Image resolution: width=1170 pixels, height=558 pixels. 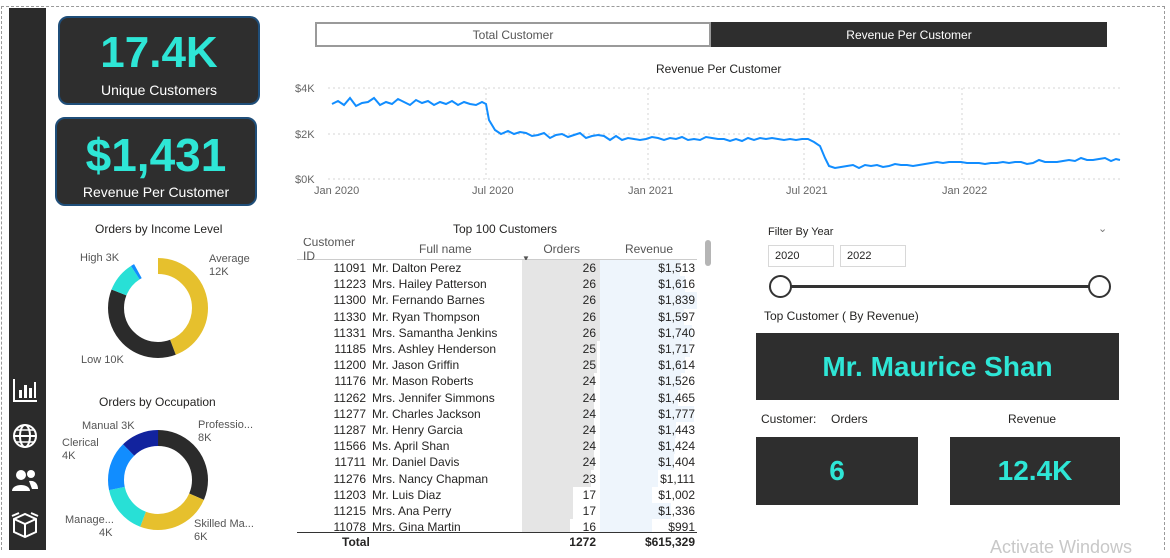 What do you see at coordinates (837, 471) in the screenshot?
I see `top-customer-orders: 6` at bounding box center [837, 471].